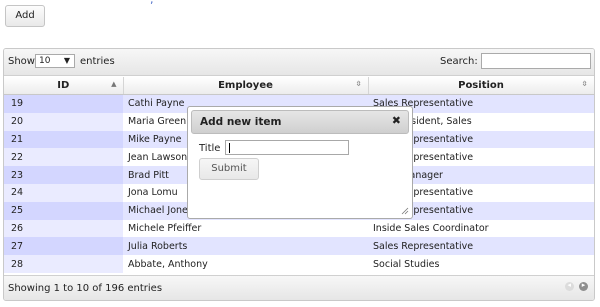  What do you see at coordinates (405, 211) in the screenshot?
I see `resize-grip-icon` at bounding box center [405, 211].